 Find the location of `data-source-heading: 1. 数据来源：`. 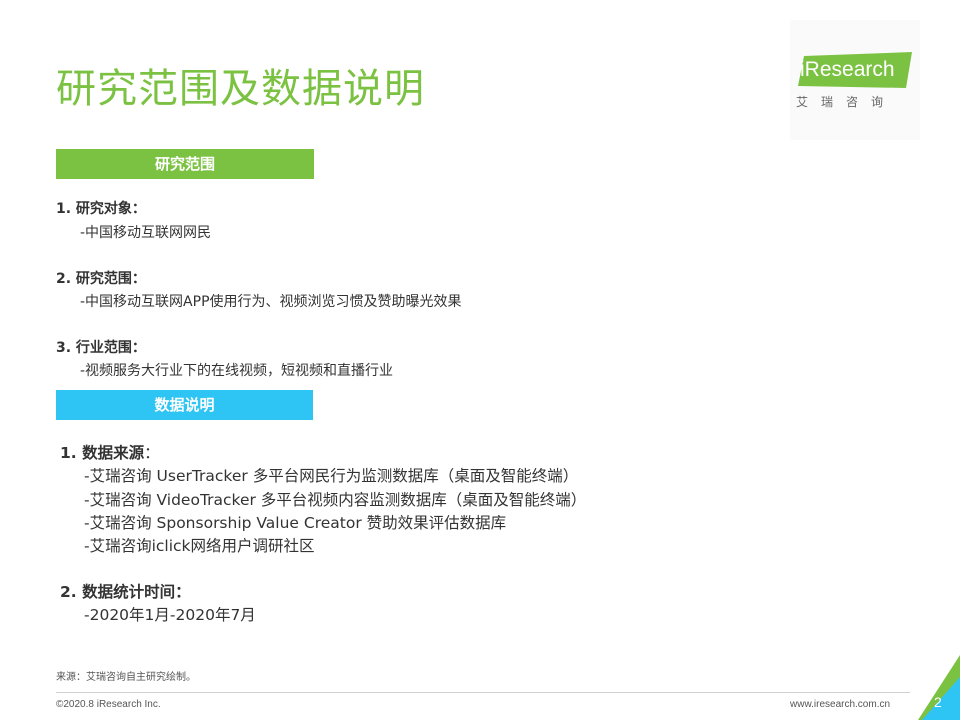

data-source-heading: 1. 数据来源： is located at coordinates (110, 452).